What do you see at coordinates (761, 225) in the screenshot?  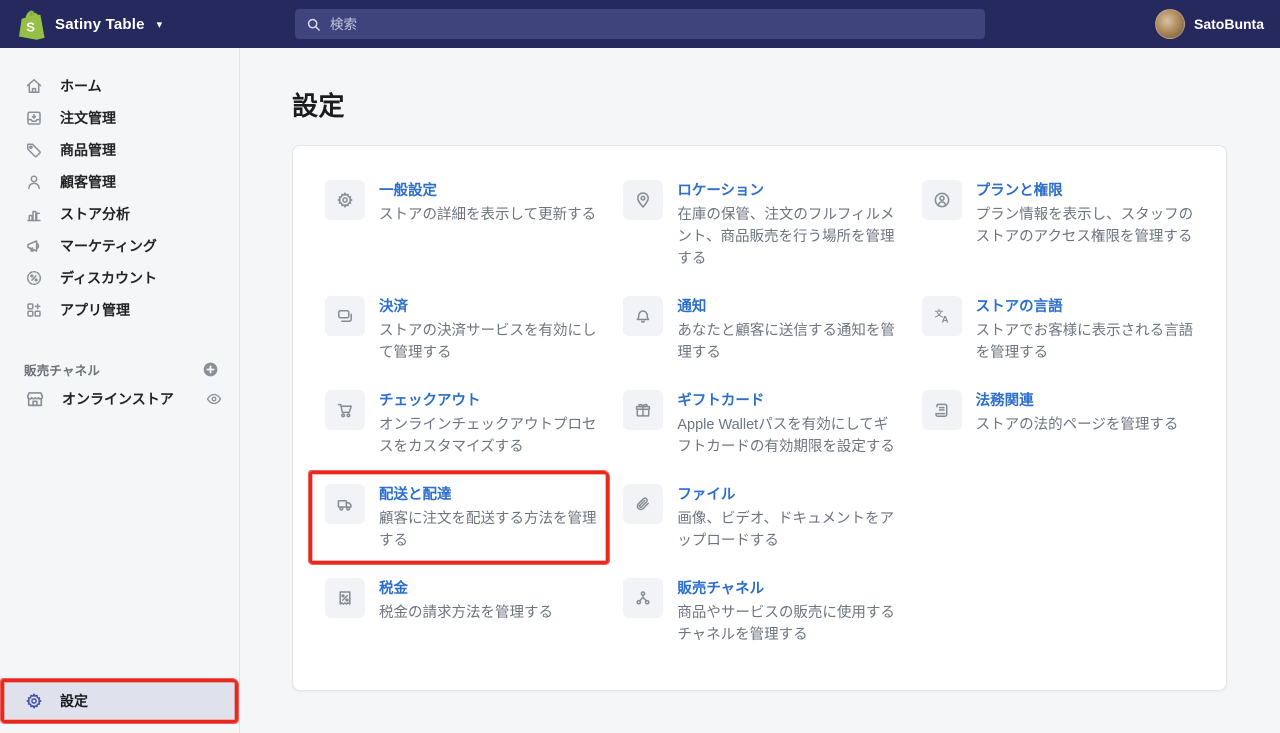 I see `settings-card-location: ロケーション 在庫の保管、注文のフルフィルメント、商品販売を行う場所を管理する` at bounding box center [761, 225].